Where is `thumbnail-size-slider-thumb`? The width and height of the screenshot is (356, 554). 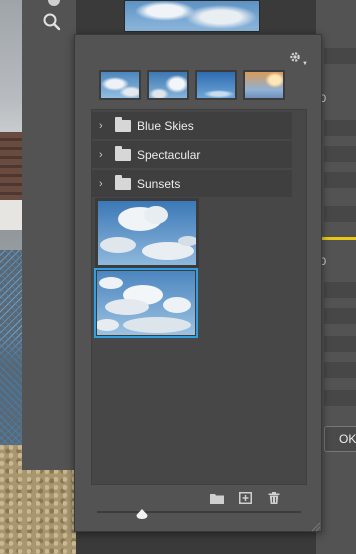
thumbnail-size-slider-thumb is located at coordinates (142, 512).